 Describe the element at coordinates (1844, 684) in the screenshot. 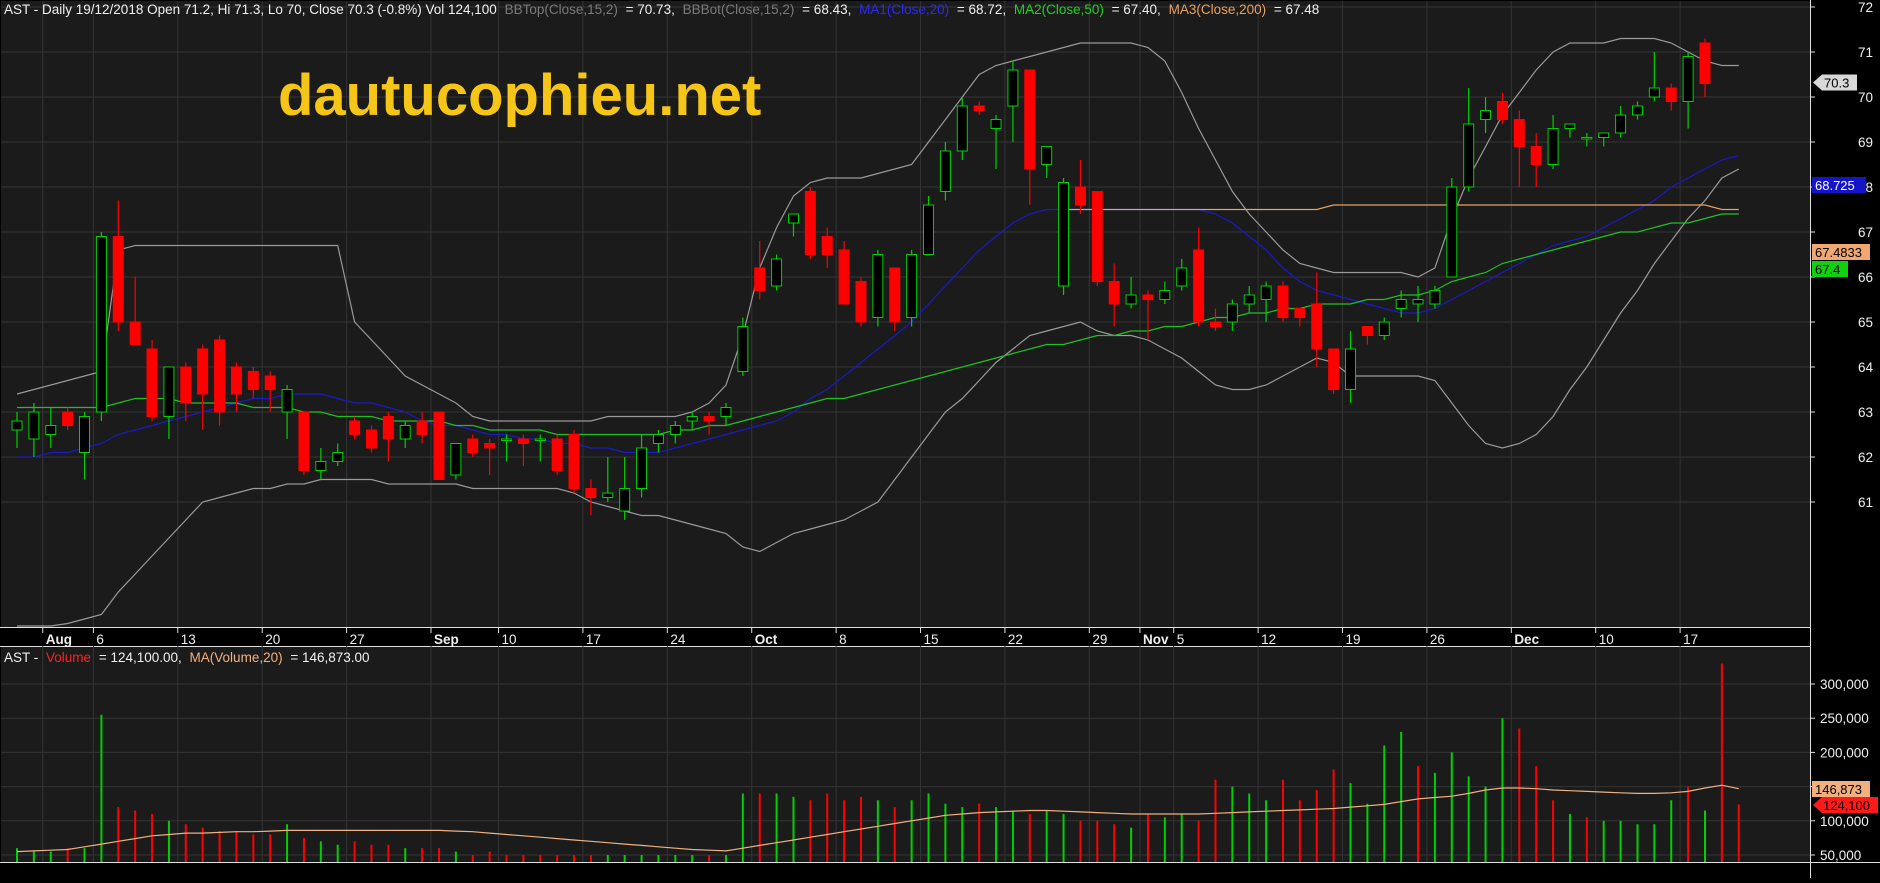

I see `volume-tick-label: 300,000` at that location.